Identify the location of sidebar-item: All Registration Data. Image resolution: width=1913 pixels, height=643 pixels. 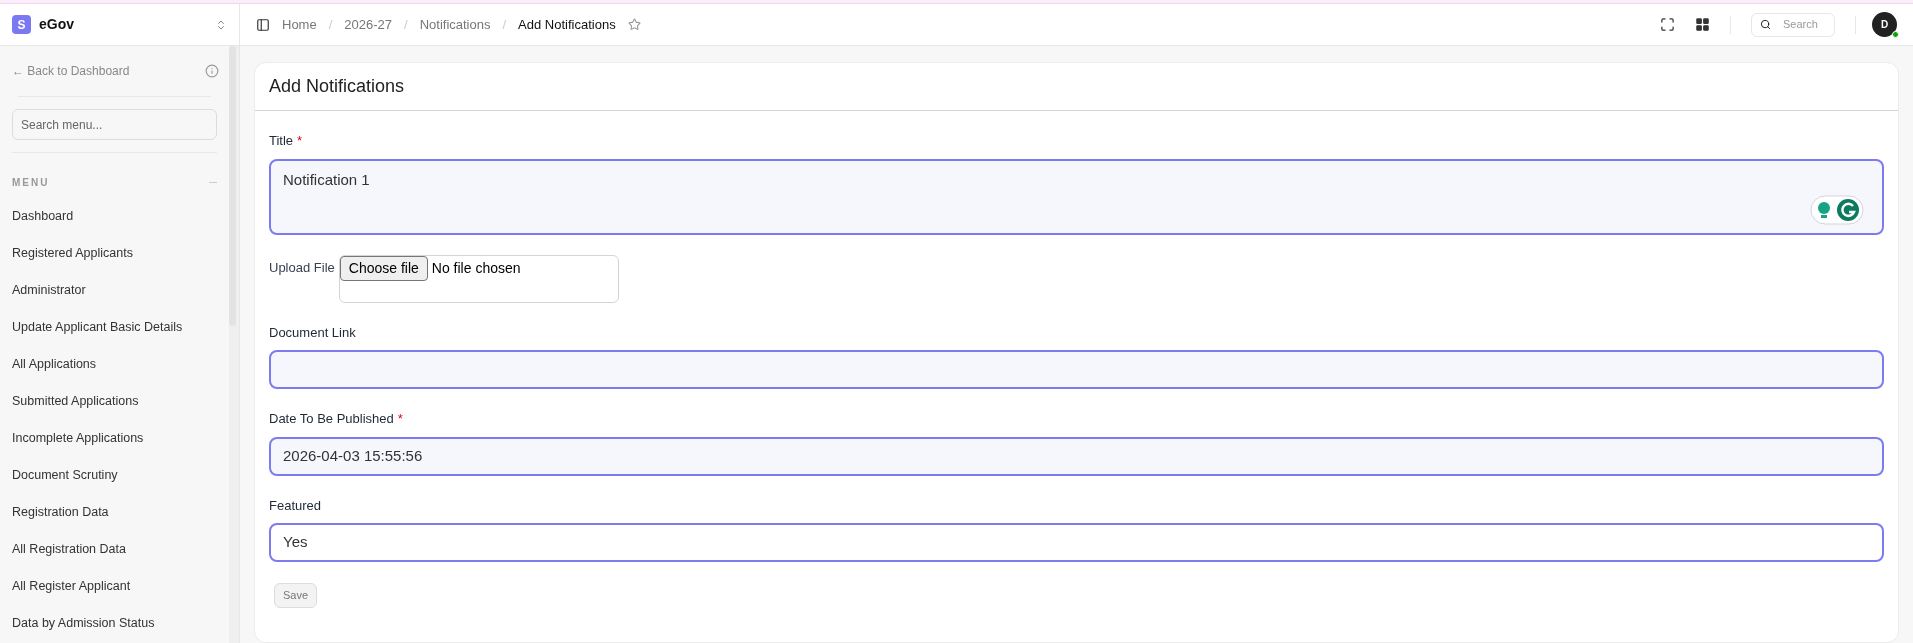
(114, 549).